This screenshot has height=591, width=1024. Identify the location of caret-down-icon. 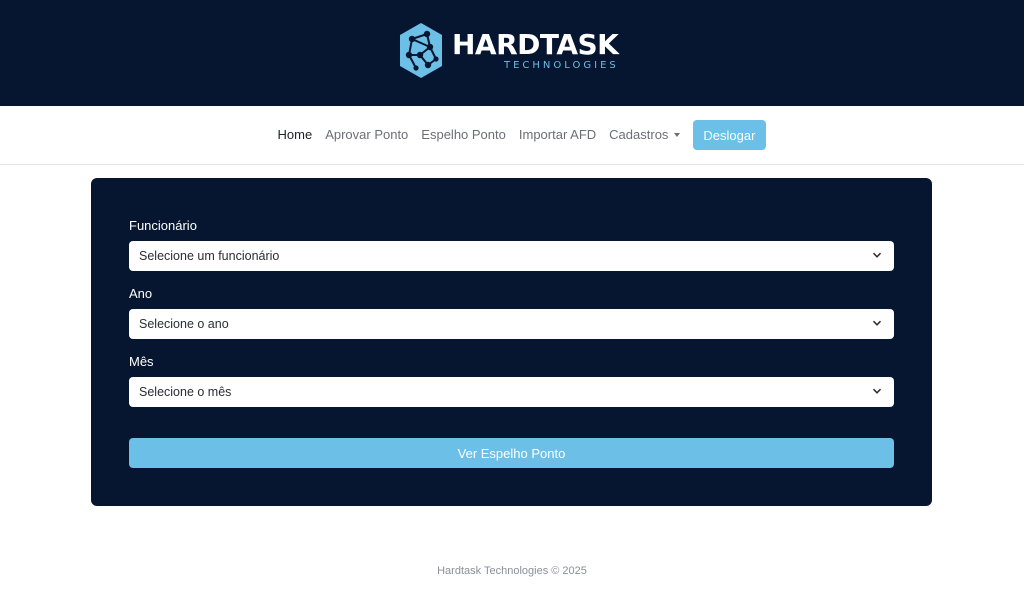
(677, 135).